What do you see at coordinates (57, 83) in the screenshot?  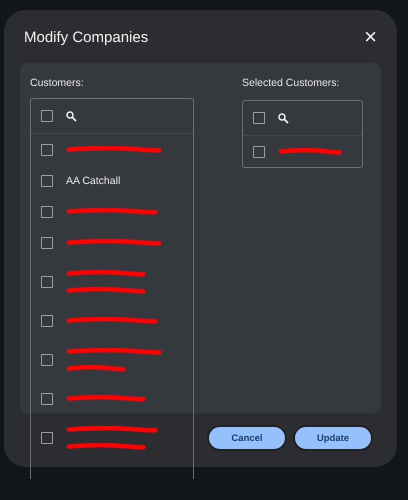 I see `list-label: Customers:` at bounding box center [57, 83].